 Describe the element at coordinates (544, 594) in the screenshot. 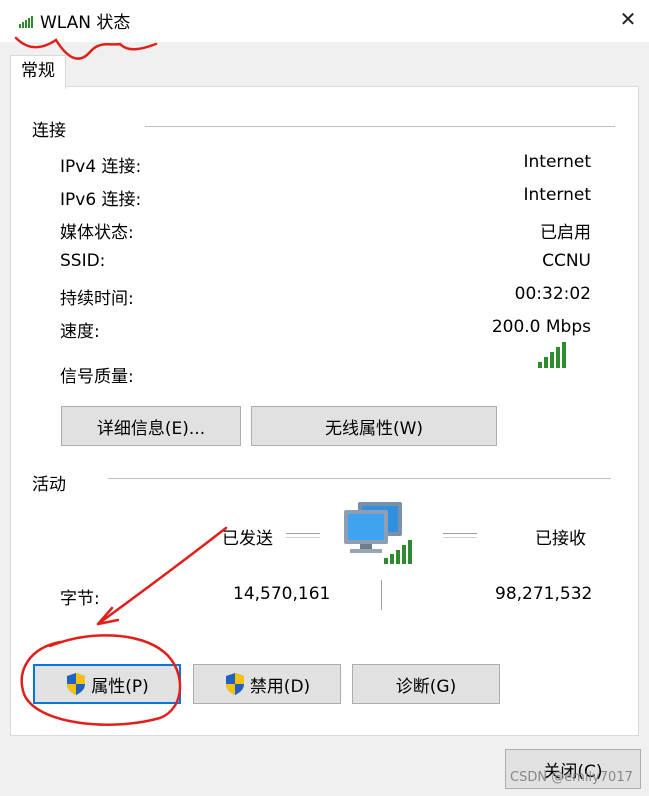

I see `bytes-received-value: 98,271,532` at that location.